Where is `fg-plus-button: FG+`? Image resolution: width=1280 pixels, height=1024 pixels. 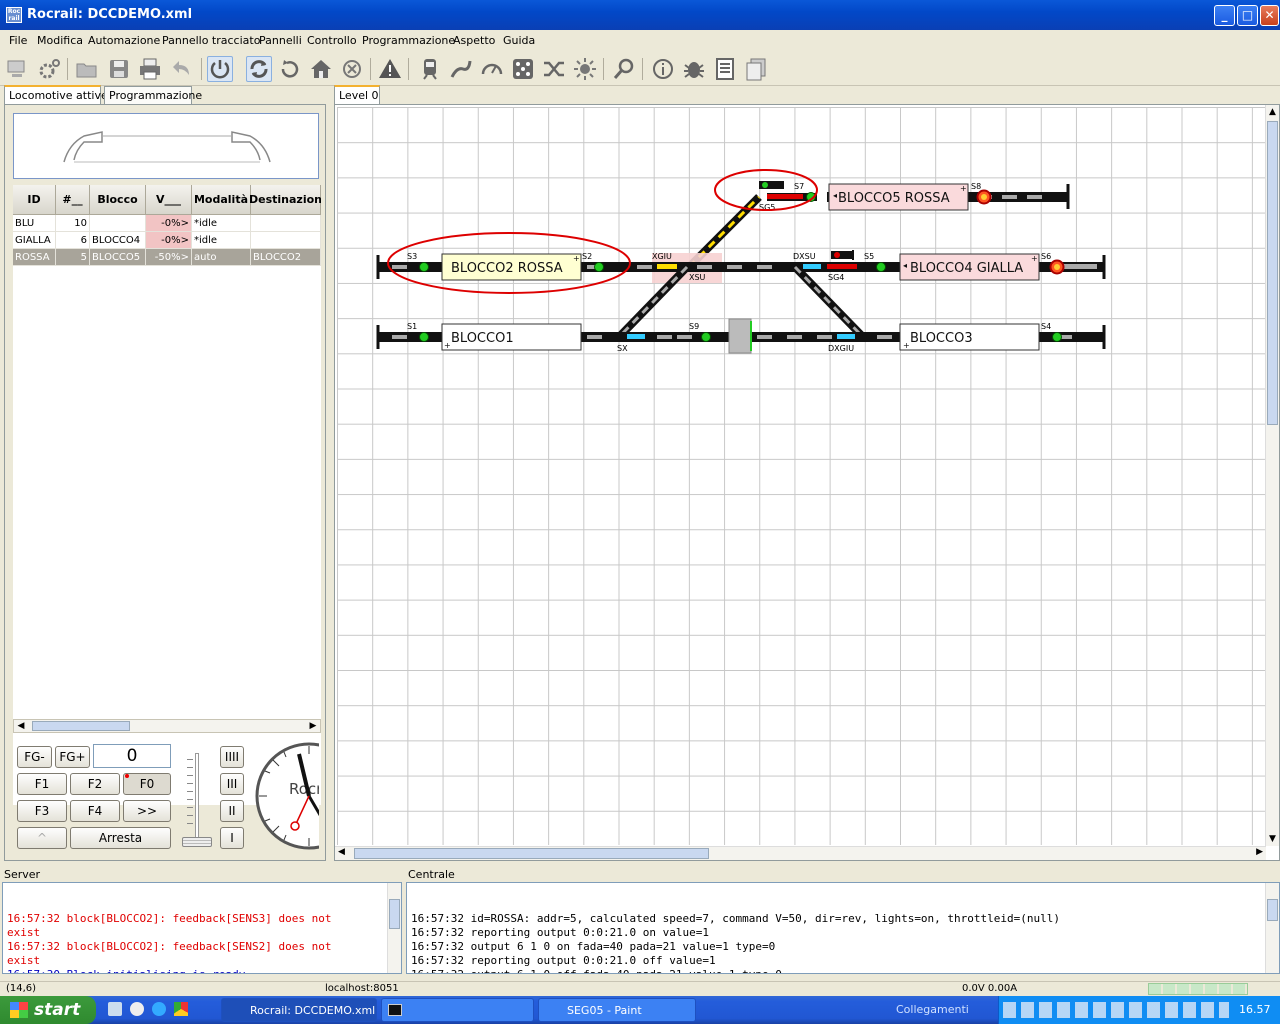
fg-plus-button: FG+ is located at coordinates (72, 757).